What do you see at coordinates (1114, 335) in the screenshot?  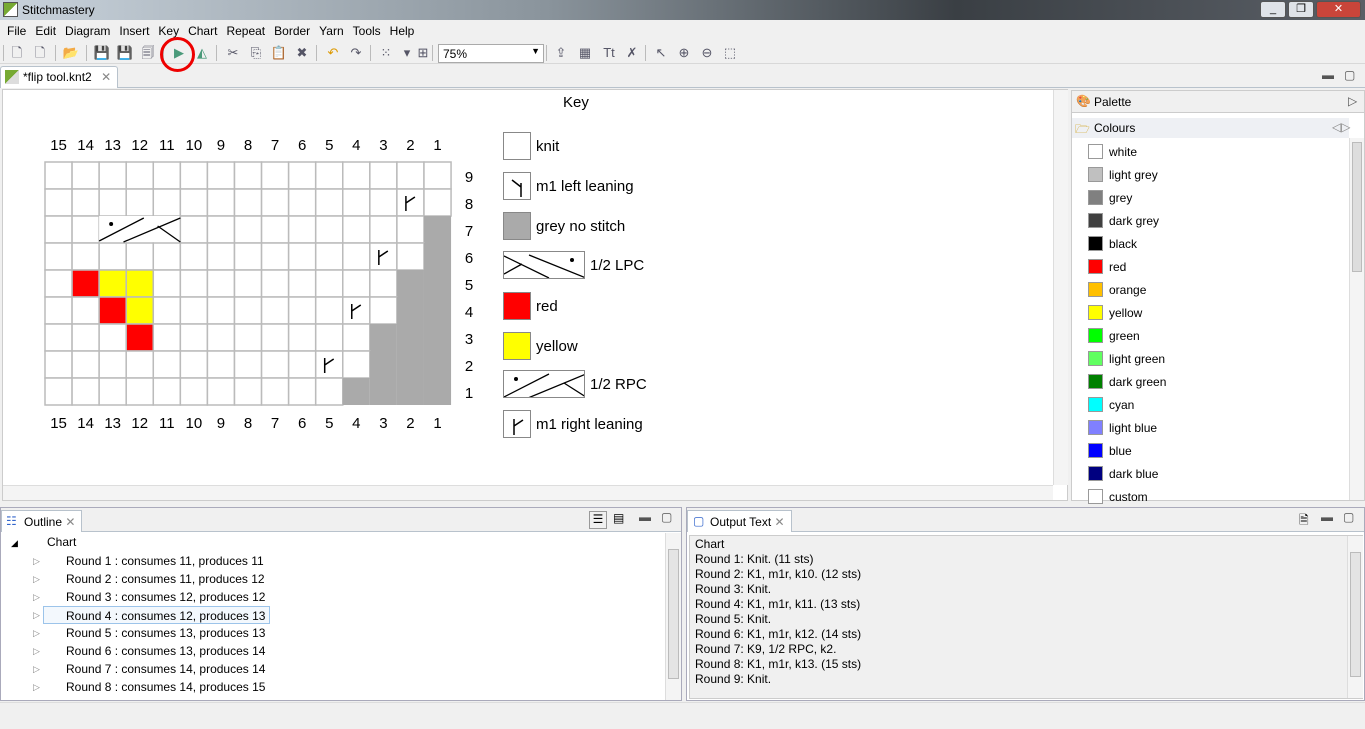 I see `colour-green: green` at bounding box center [1114, 335].